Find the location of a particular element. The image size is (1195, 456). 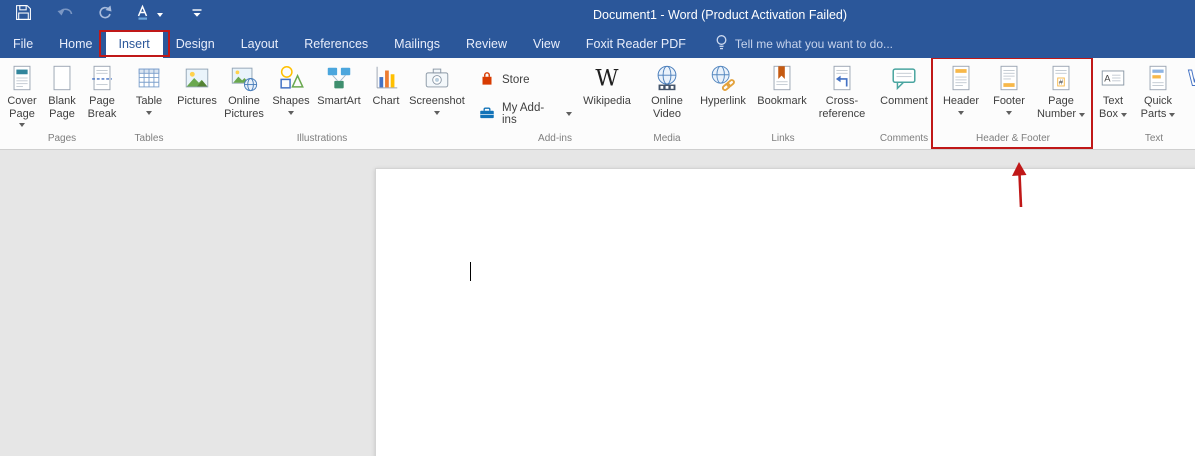

addins-small-buttons: Store My Add-ins is located at coordinates (522, 92).